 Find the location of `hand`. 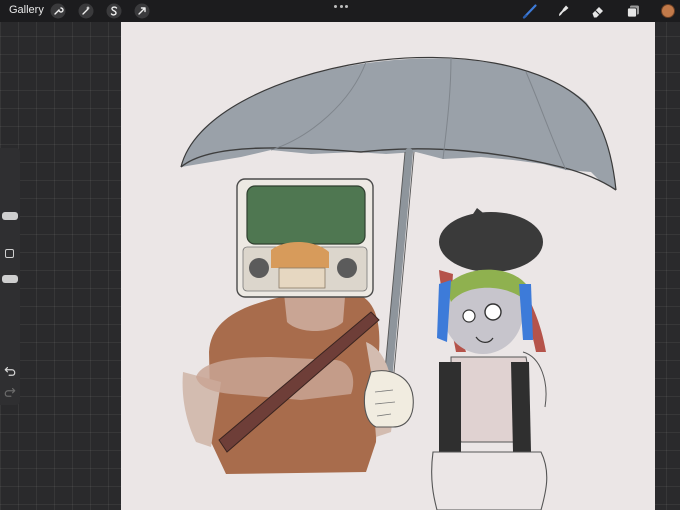

hand is located at coordinates (388, 399).